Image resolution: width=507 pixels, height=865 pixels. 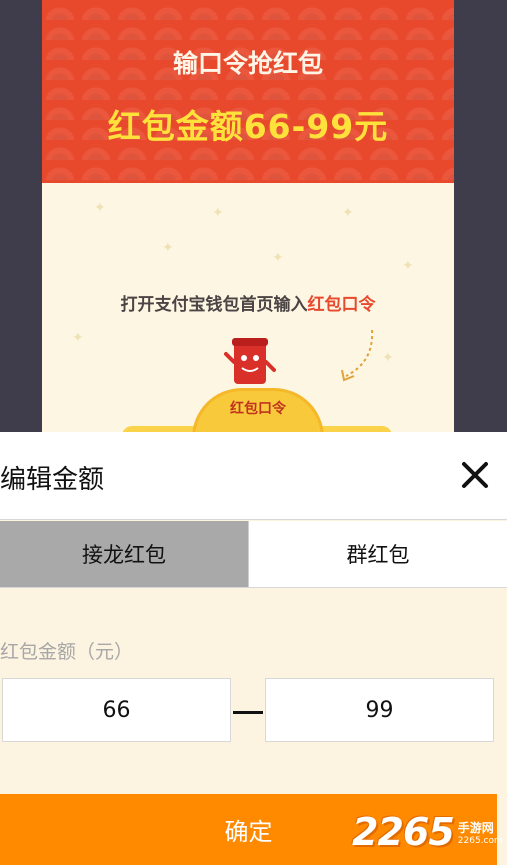 I want to click on tab-group-packet: 群红包, so click(x=377, y=554).